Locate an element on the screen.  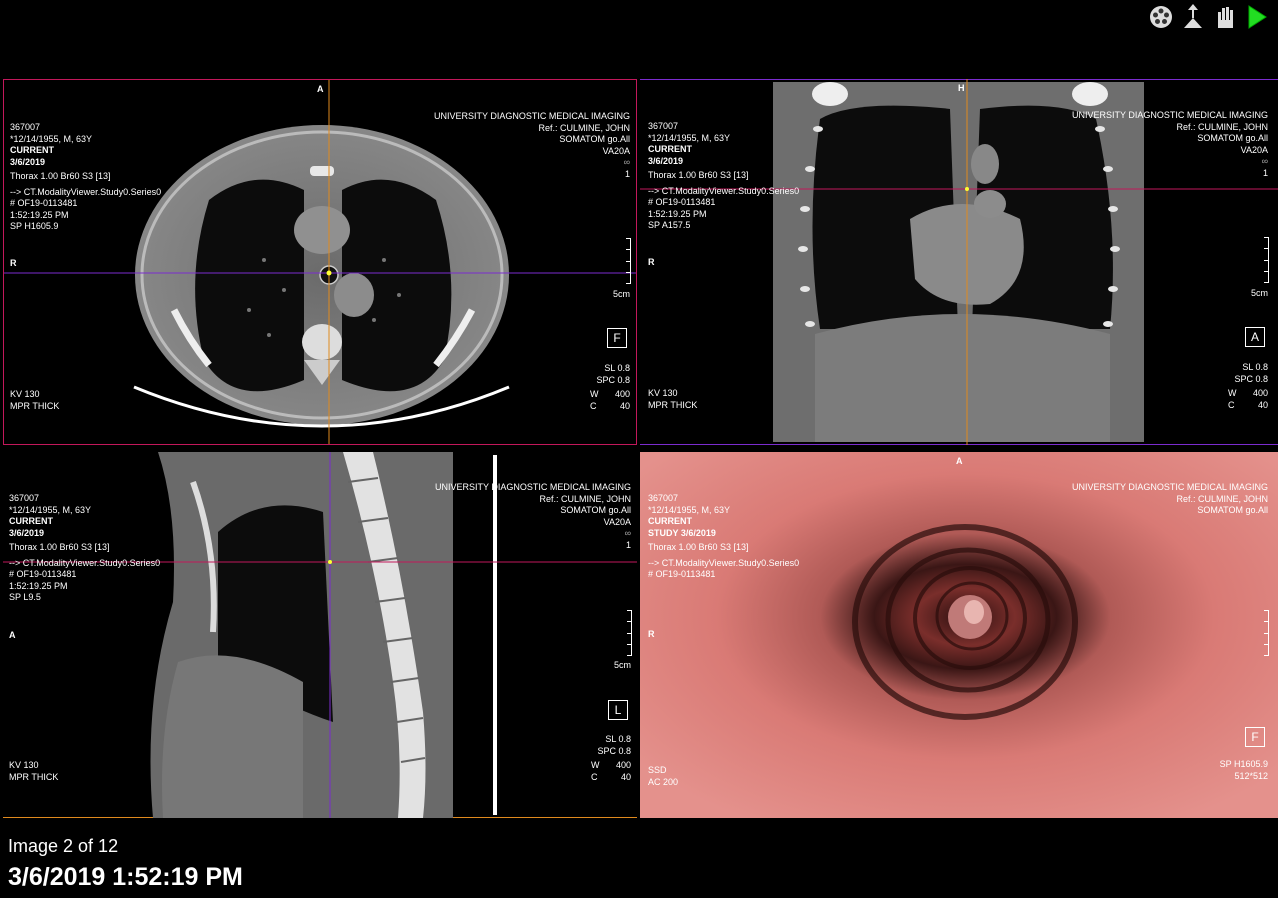
play-icon is located at coordinates (1257, 17).